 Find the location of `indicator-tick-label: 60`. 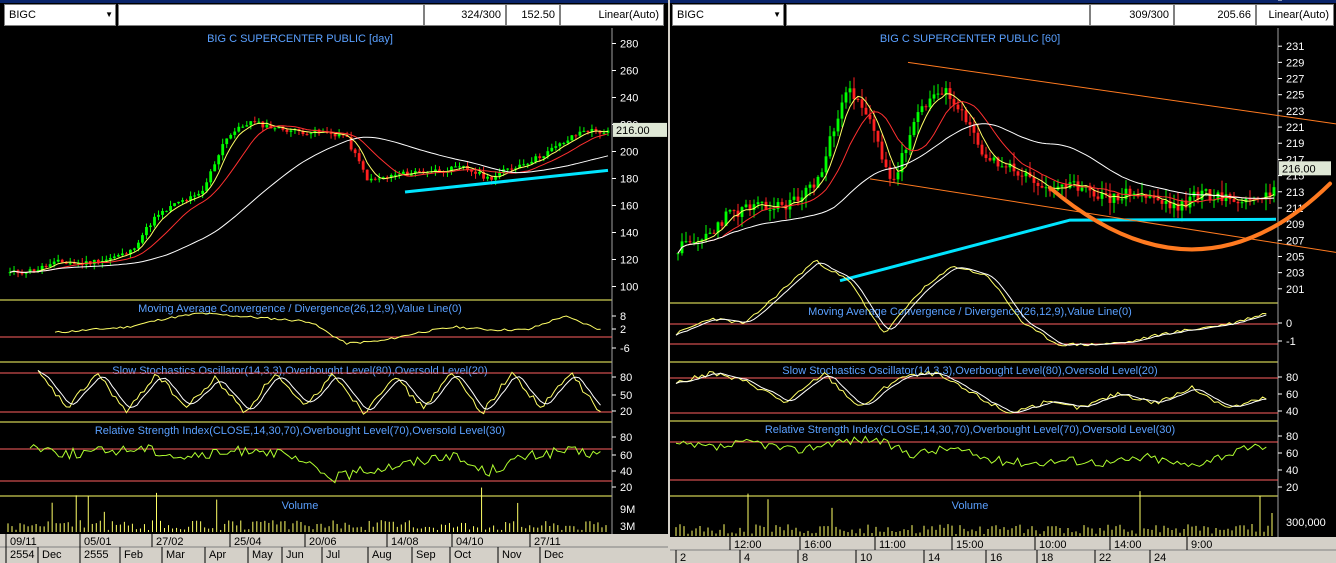

indicator-tick-label: 60 is located at coordinates (626, 456).